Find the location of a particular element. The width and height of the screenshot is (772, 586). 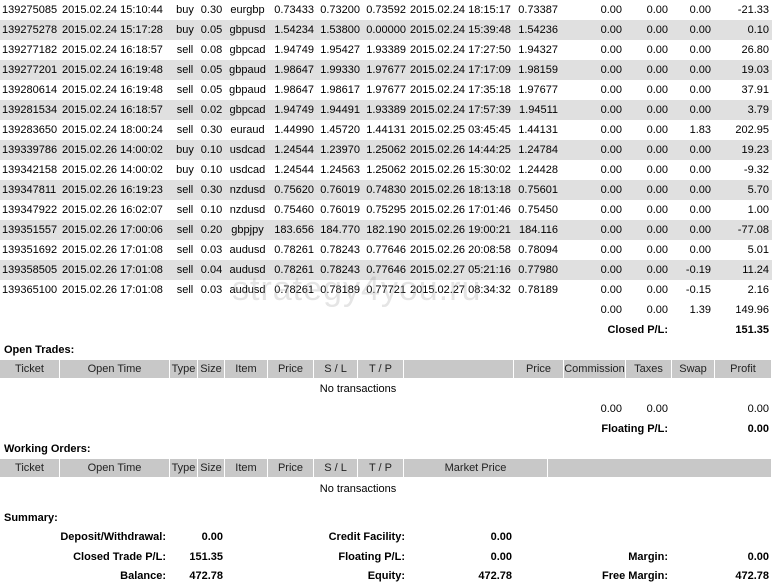

cell-stop-loss: 1.24563 is located at coordinates (340, 170).